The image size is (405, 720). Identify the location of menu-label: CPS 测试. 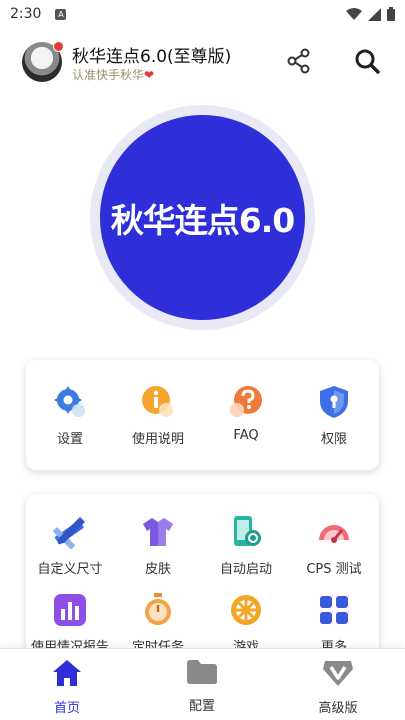
(334, 569).